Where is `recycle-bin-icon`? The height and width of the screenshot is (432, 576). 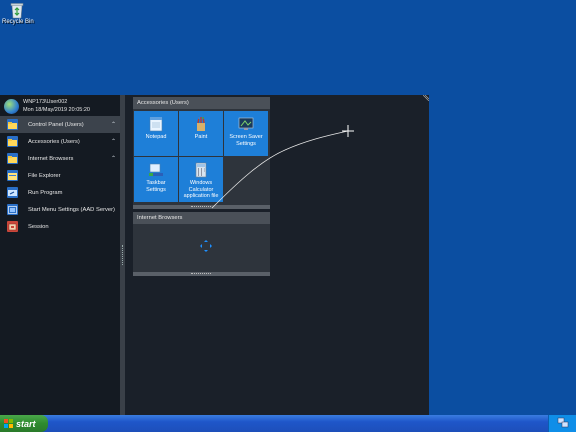 recycle-bin-icon is located at coordinates (17, 10).